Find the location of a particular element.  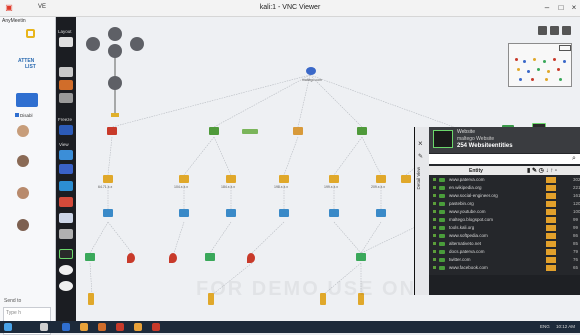

layout-tool-icon is located at coordinates (66, 42).